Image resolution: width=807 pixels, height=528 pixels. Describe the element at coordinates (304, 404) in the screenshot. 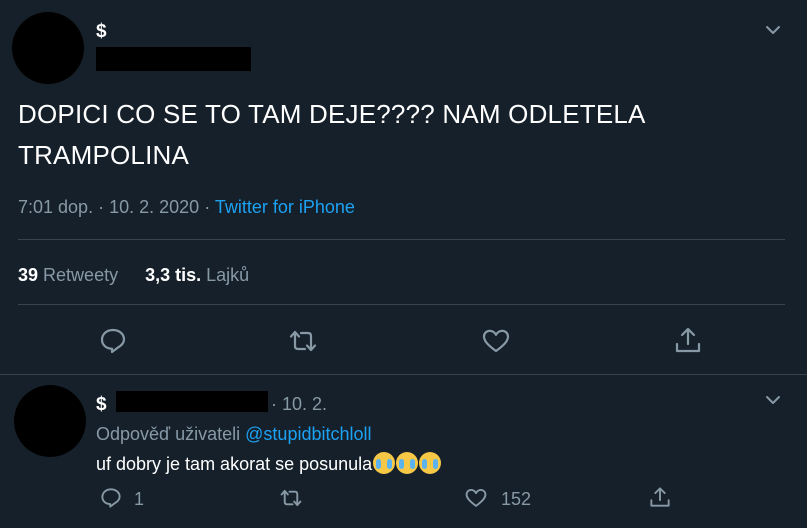

I see `reply-date: 10. 2.` at that location.